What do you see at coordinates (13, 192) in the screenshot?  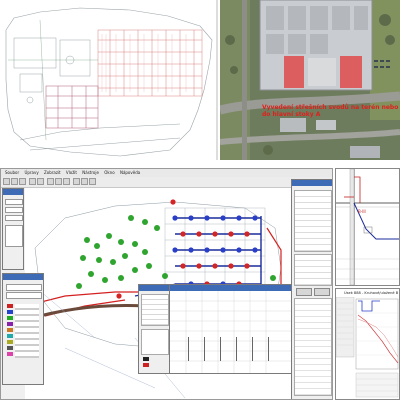 I see `layer-panel-caption` at bounding box center [13, 192].